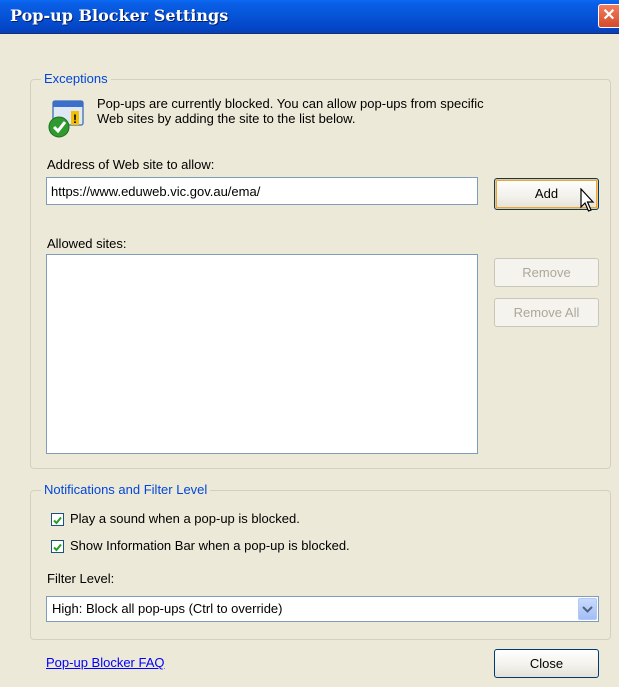 This screenshot has height=687, width=619. Describe the element at coordinates (546, 272) in the screenshot. I see `remove-button: Remove` at that location.